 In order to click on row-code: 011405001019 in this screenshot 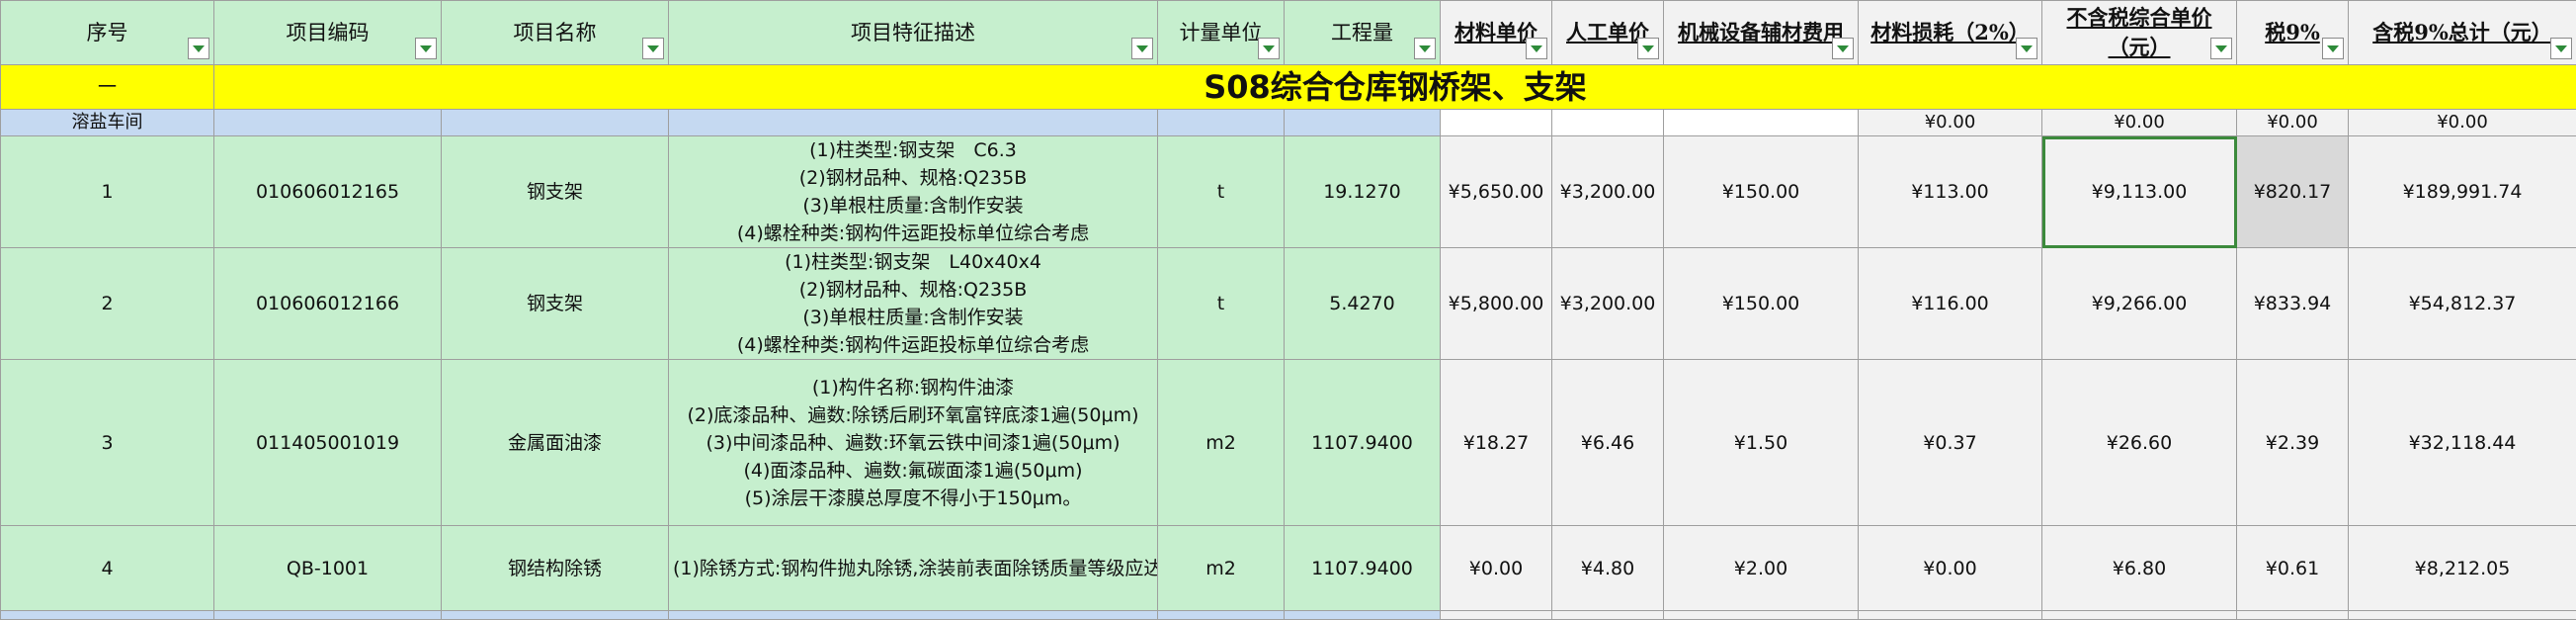, I will do `click(328, 443)`.